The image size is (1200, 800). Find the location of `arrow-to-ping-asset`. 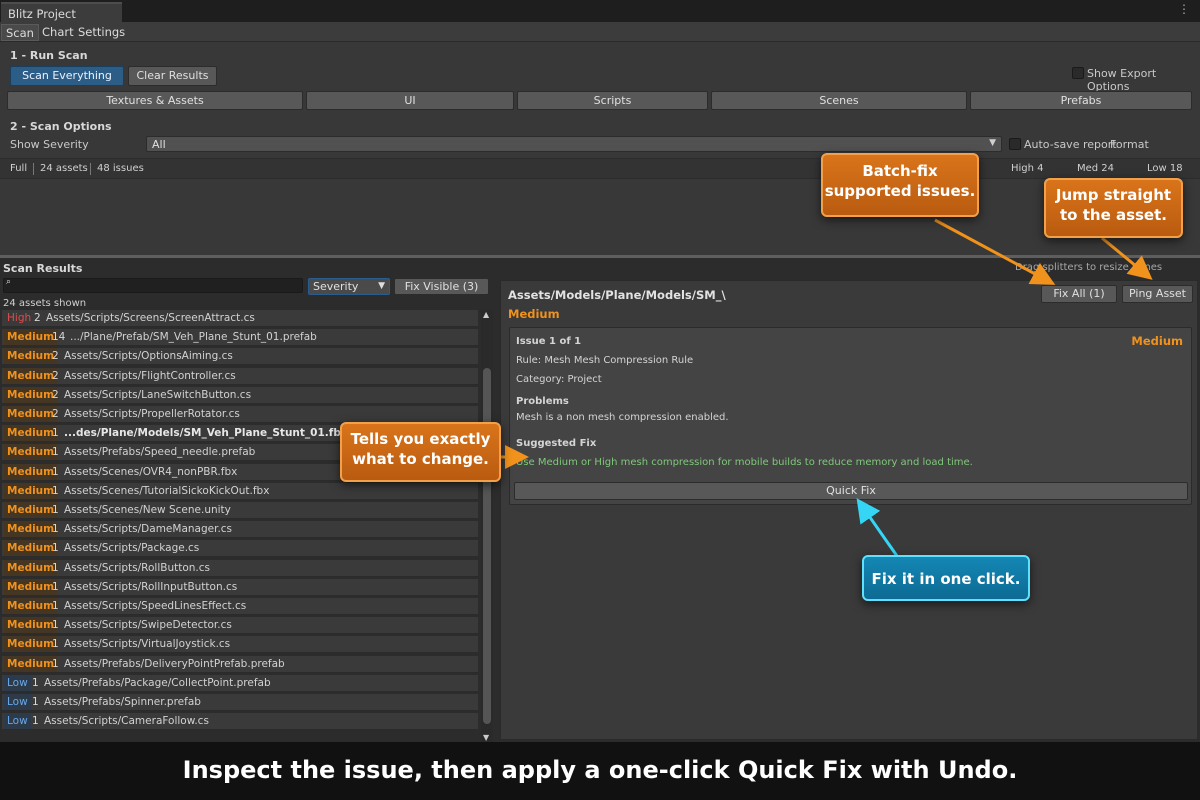

arrow-to-ping-asset is located at coordinates (1127, 258).